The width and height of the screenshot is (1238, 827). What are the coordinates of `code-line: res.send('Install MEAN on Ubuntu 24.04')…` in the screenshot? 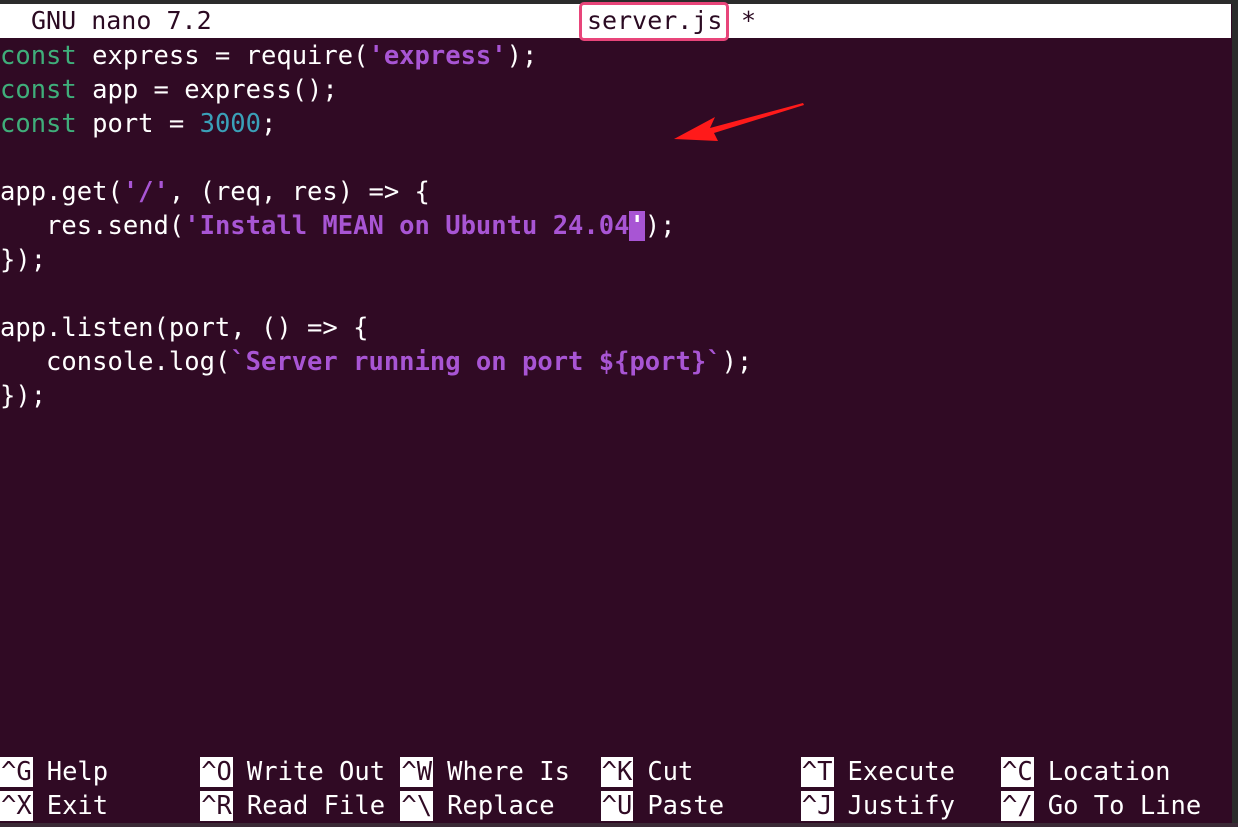 It's located at (615, 226).